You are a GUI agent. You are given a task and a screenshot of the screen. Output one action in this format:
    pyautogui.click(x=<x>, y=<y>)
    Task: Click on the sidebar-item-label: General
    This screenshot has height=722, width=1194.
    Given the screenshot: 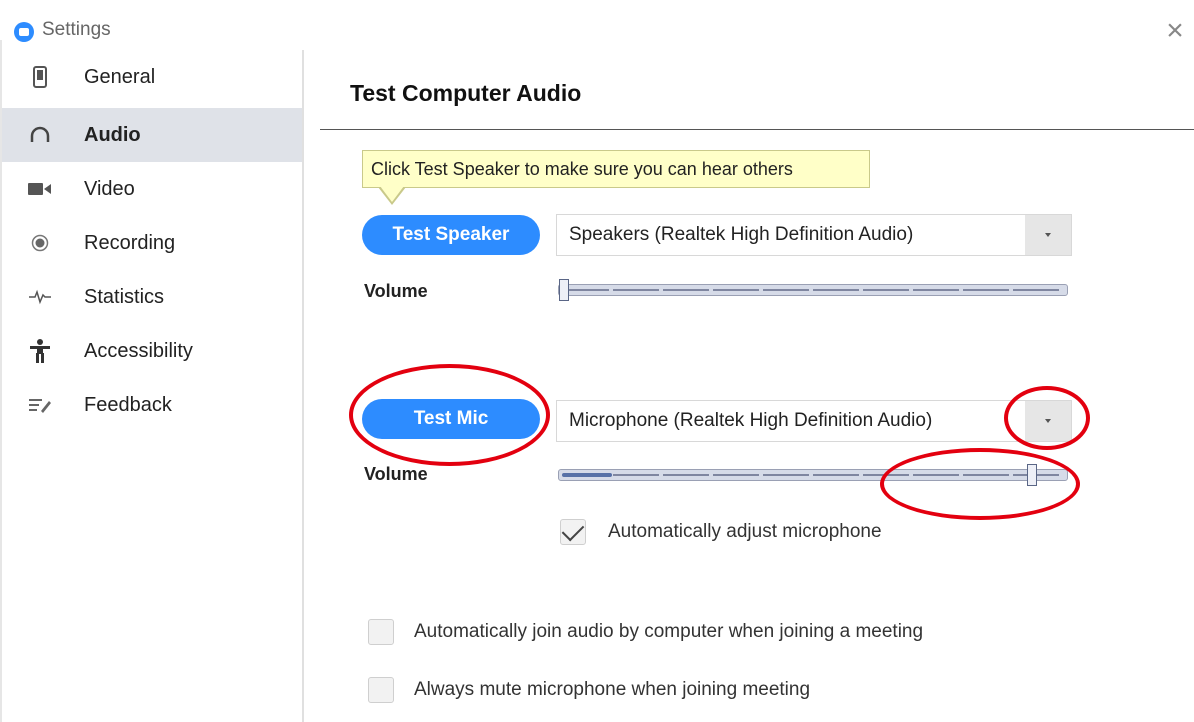 What is the action you would take?
    pyautogui.click(x=120, y=77)
    